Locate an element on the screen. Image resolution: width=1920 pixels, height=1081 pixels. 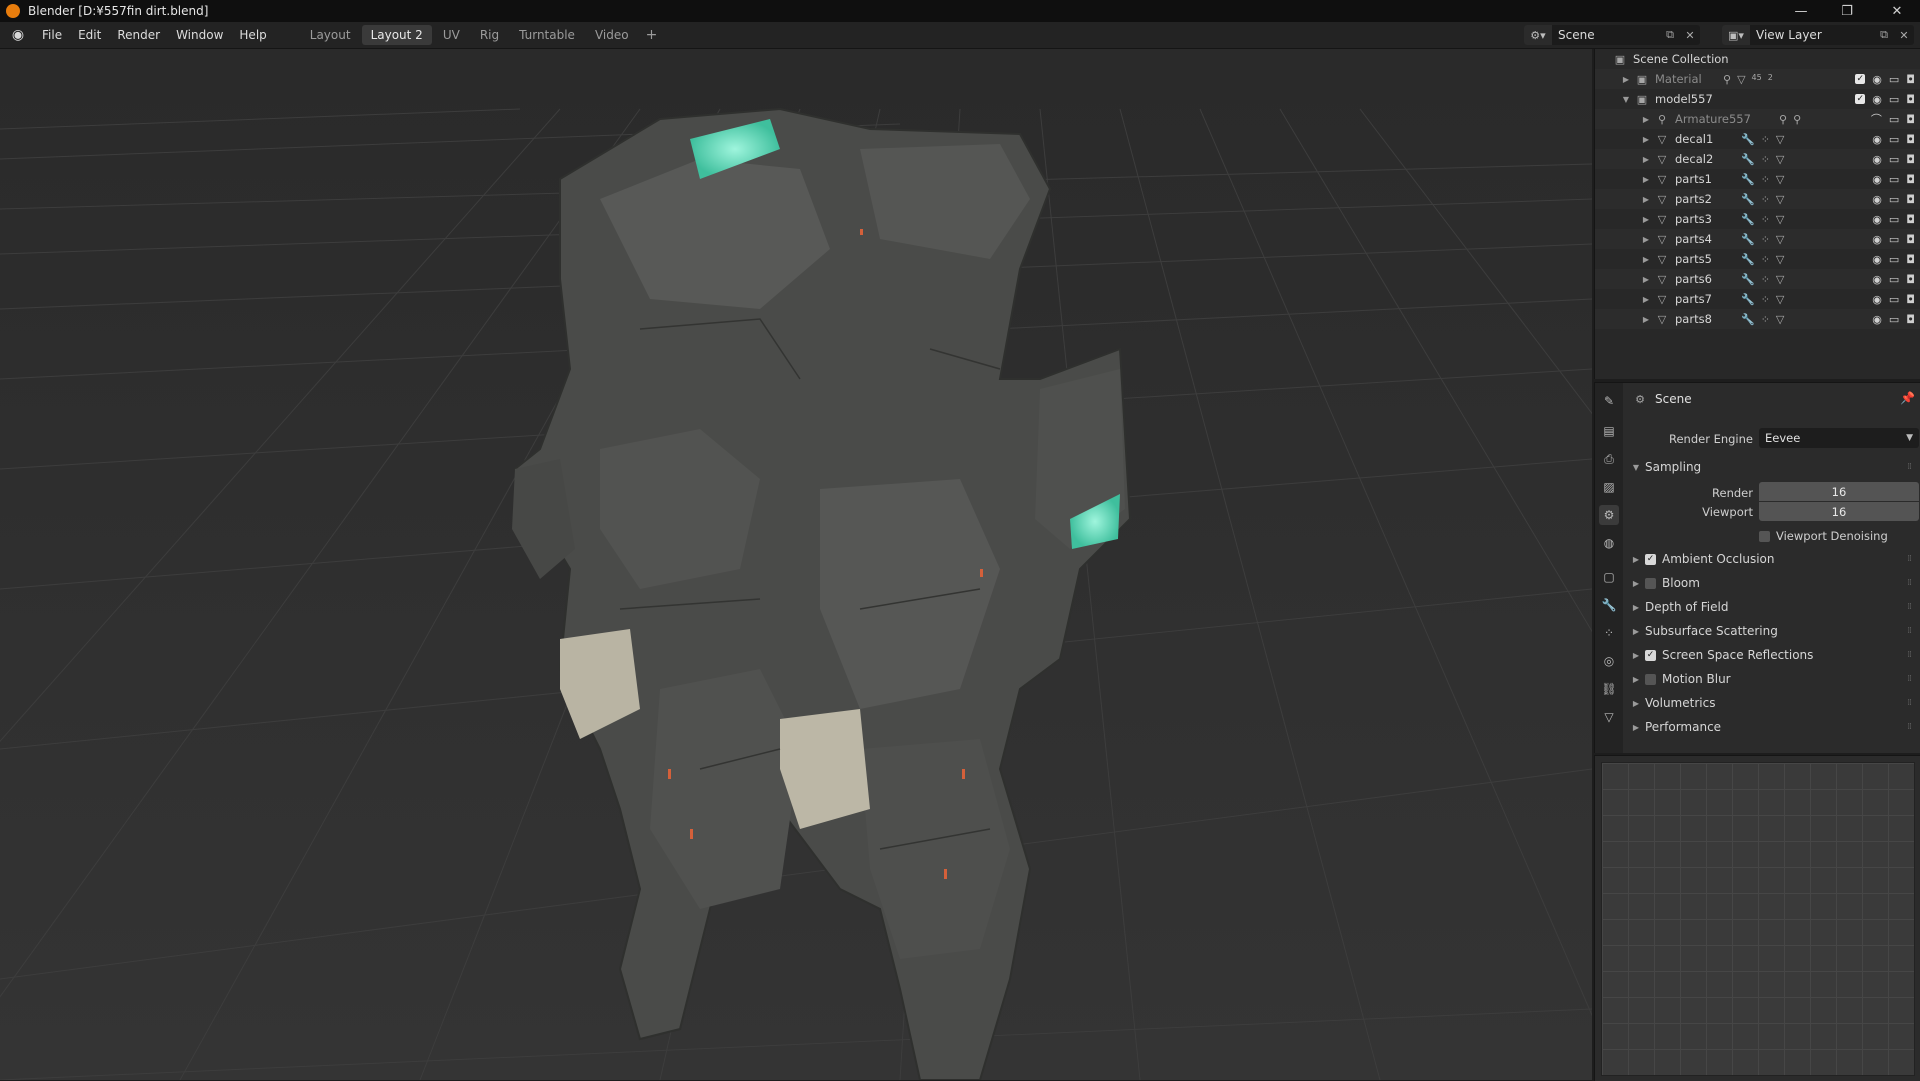
scene-name: Scene is located at coordinates (1606, 35).